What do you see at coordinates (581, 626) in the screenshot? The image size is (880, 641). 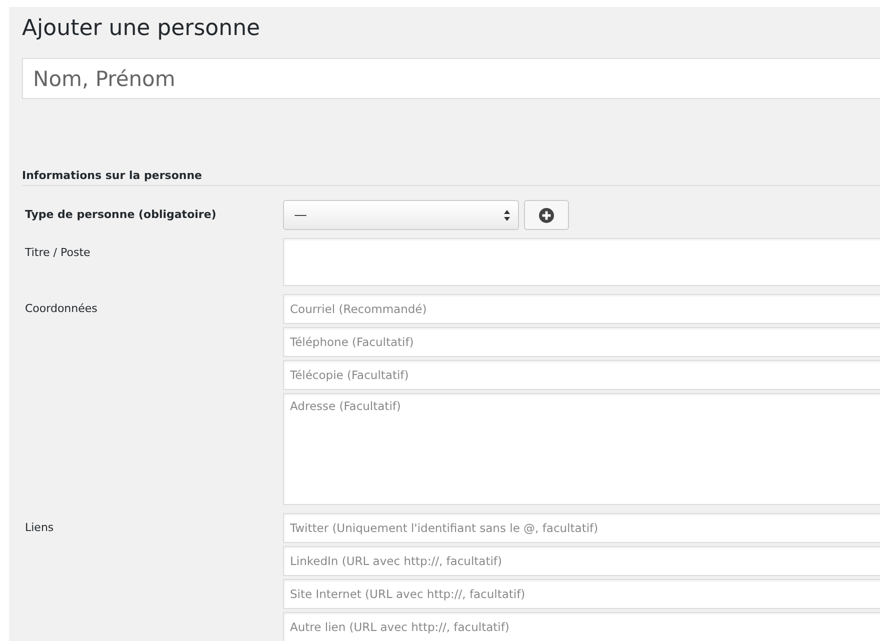 I see `text-field: Autre lien (URL avec http://, facultatif)` at bounding box center [581, 626].